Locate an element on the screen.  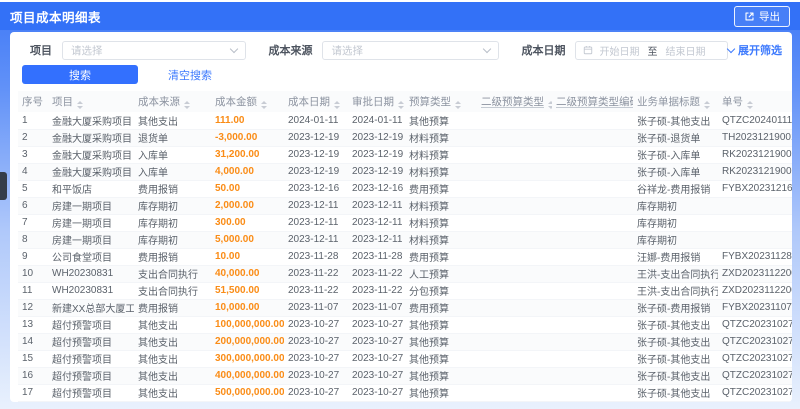
column-header-label: 项目 is located at coordinates (62, 102).